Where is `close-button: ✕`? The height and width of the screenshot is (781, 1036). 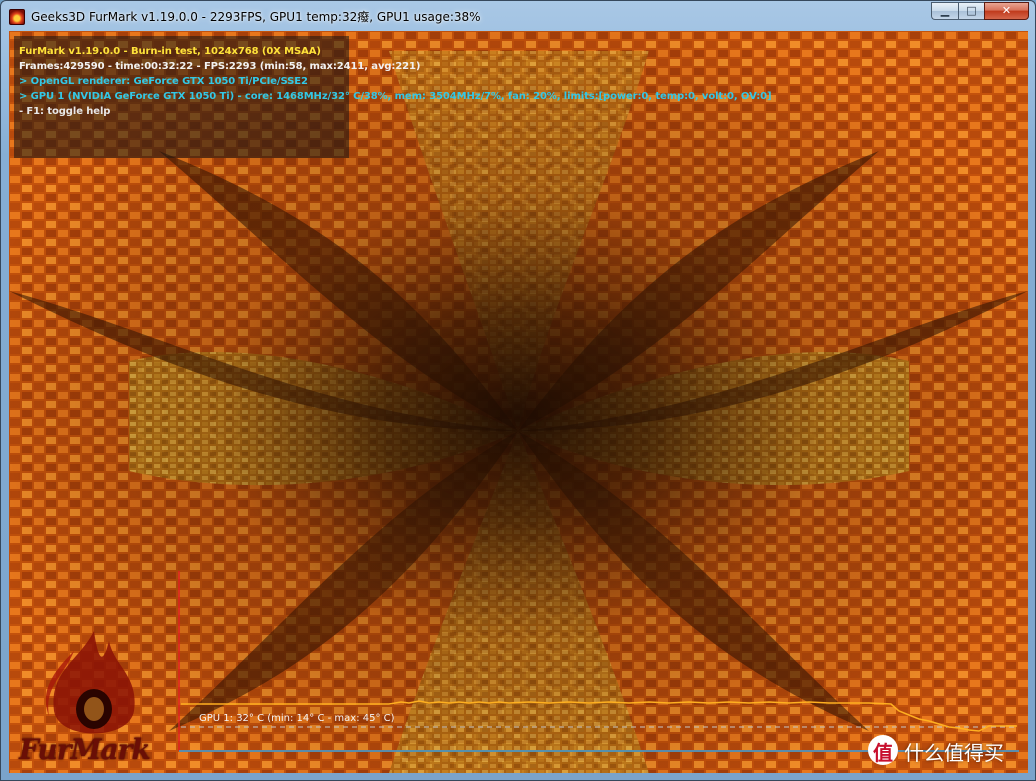
close-button: ✕ is located at coordinates (1006, 11).